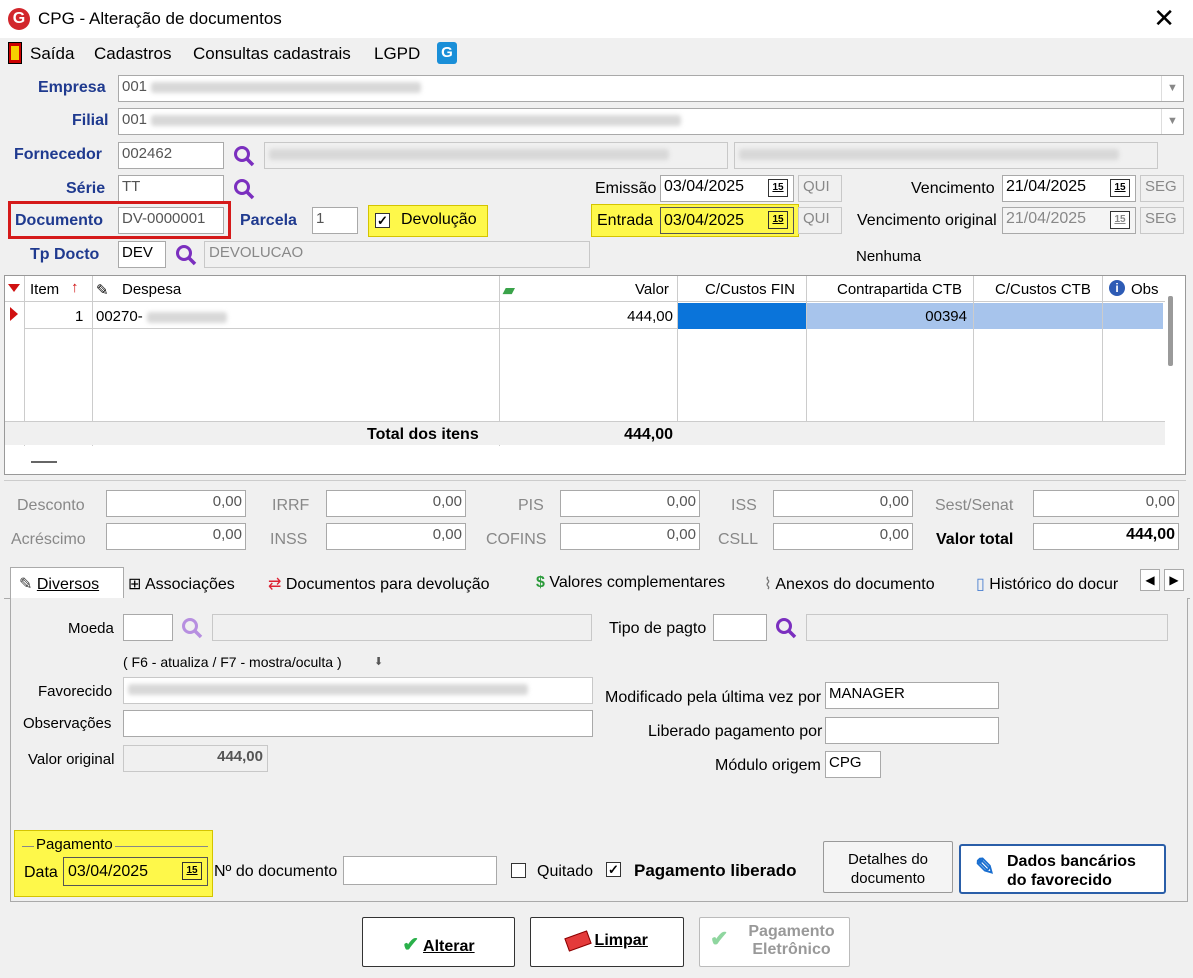 The height and width of the screenshot is (978, 1193). I want to click on entrada-day-field: QUI, so click(820, 220).